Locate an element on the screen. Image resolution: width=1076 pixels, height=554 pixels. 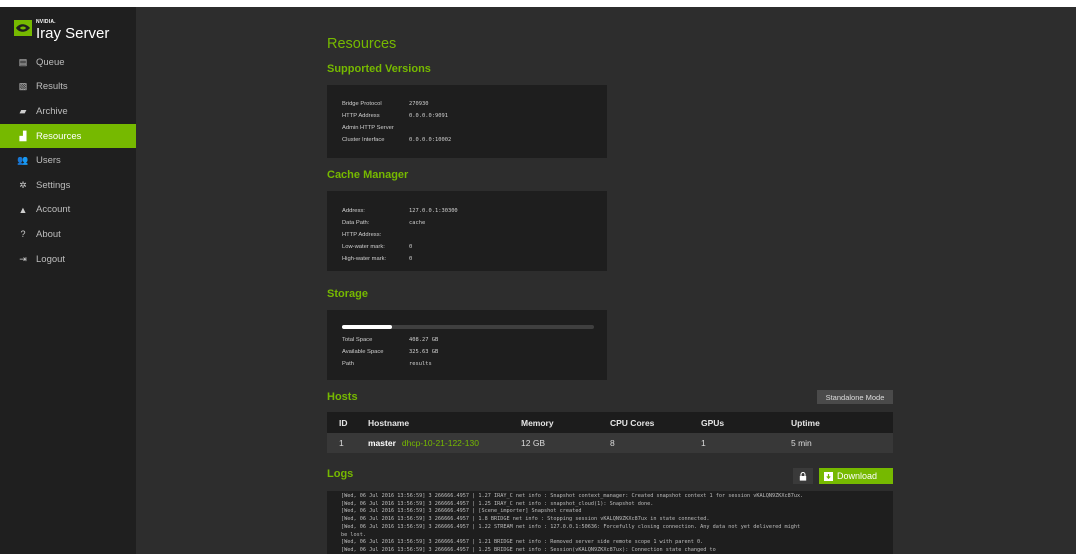
column-header-id: ID is located at coordinates (343, 422).